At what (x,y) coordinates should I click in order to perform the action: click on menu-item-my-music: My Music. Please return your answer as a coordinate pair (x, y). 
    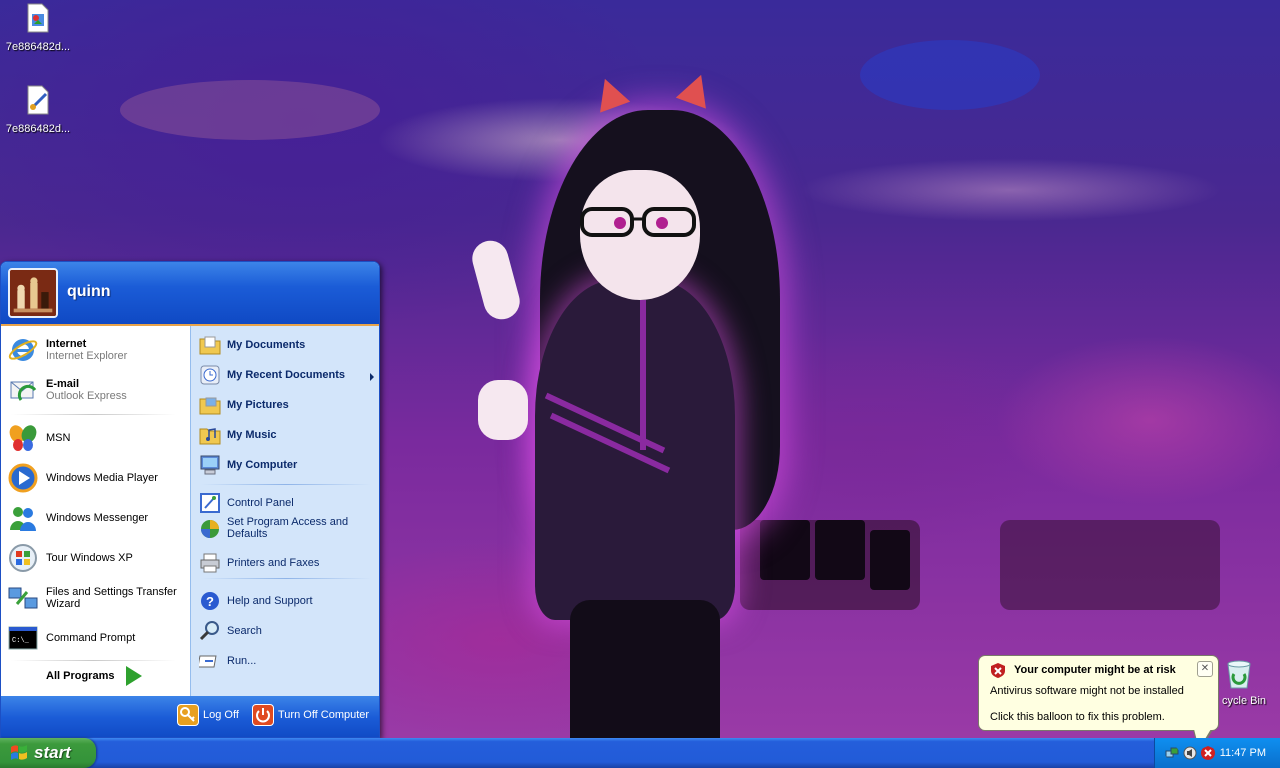
    Looking at the image, I should click on (287, 435).